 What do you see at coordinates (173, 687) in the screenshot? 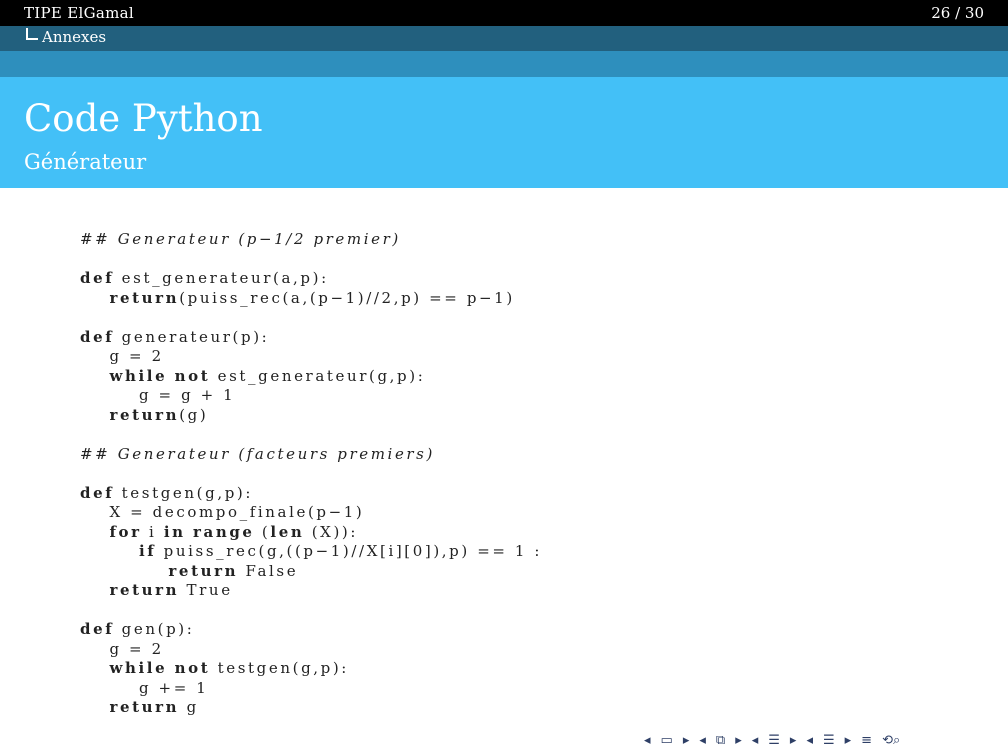
I see `code-line: g += 1` at bounding box center [173, 687].